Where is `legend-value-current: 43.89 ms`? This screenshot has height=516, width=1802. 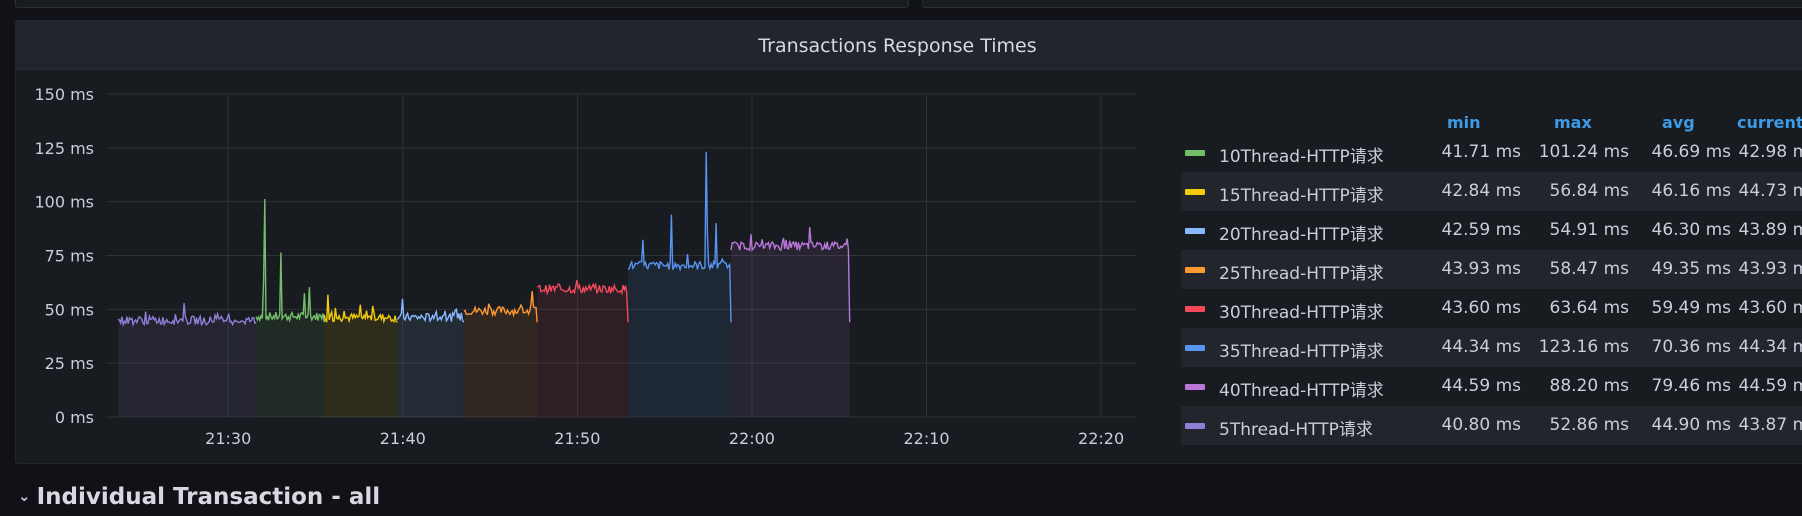
legend-value-current: 43.89 ms is located at coordinates (1770, 230).